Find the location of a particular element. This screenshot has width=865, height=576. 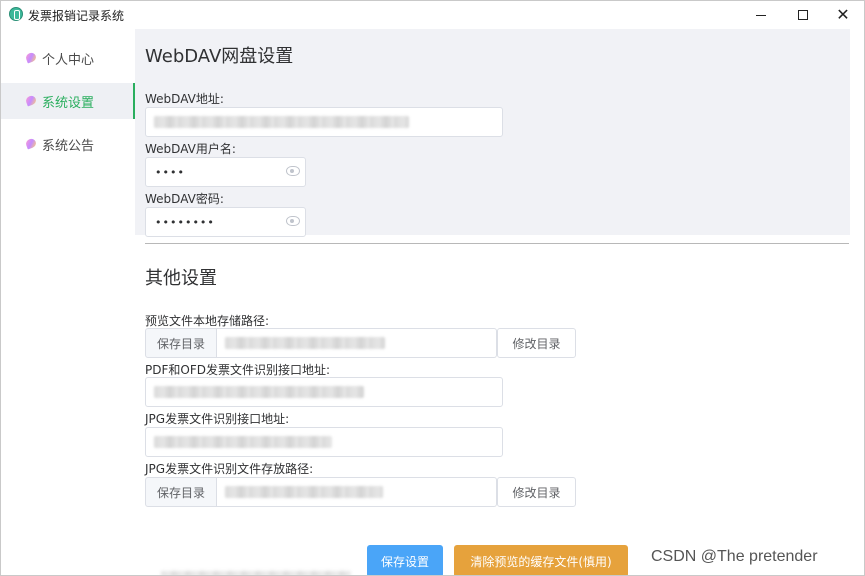

pdf-ofd-api-label: PDF和OFD发票文件识别接口地址: is located at coordinates (238, 370).